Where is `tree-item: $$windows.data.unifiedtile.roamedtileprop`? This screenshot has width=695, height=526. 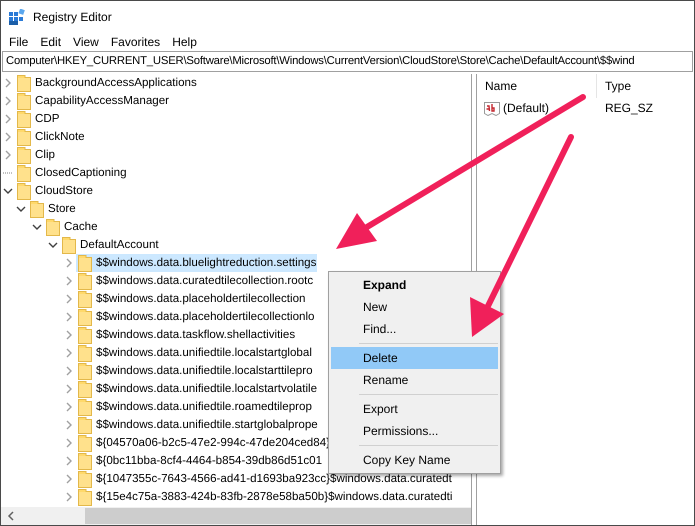 tree-item: $$windows.data.unifiedtile.roamedtileprop is located at coordinates (194, 407).